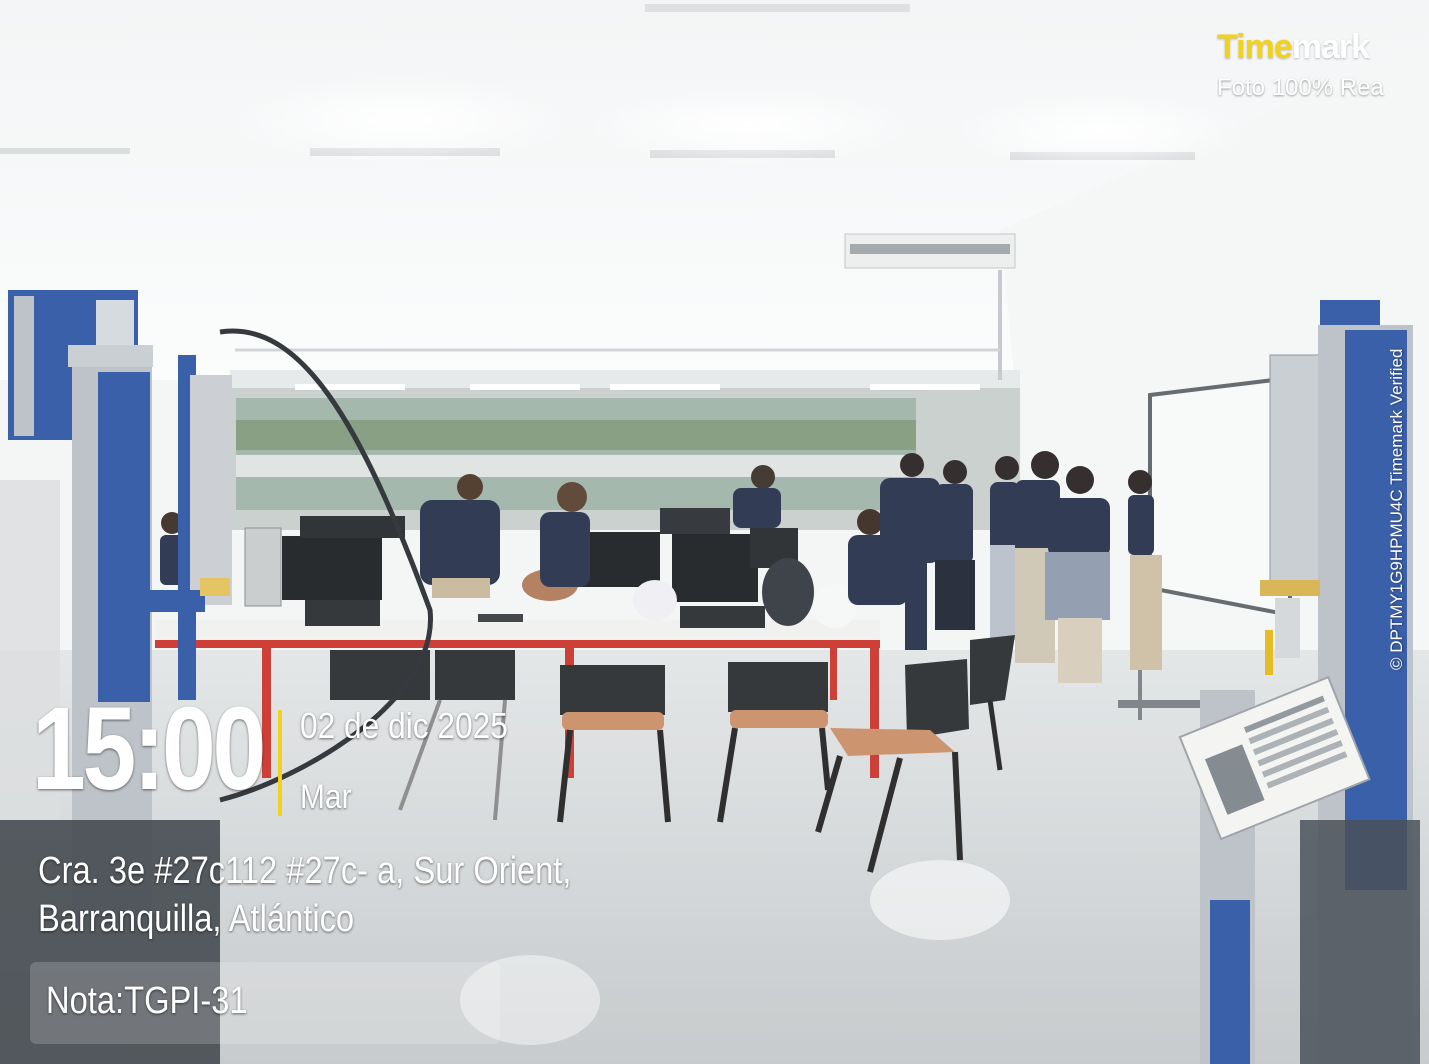 The image size is (1429, 1064). Describe the element at coordinates (1255, 47) in the screenshot. I see `brand-part-1: Time` at that location.